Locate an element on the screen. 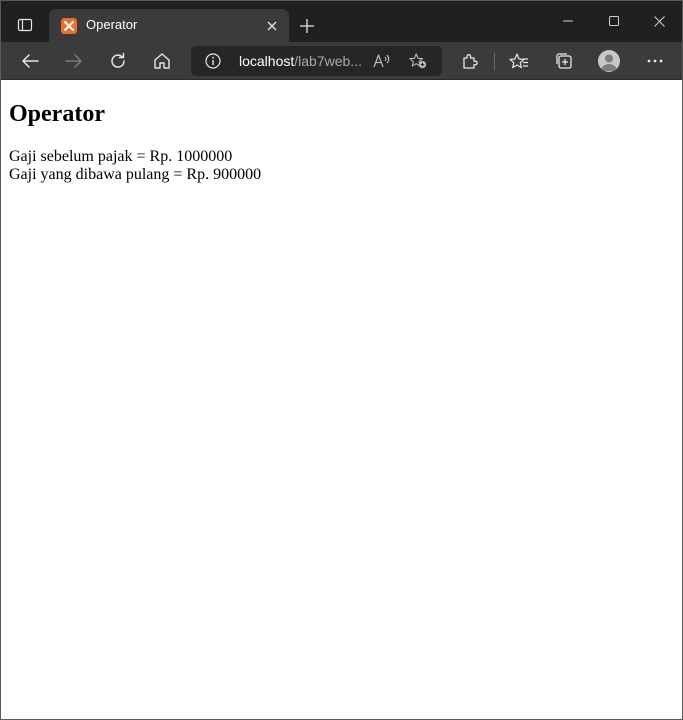 The image size is (683, 720). more-options-button is located at coordinates (655, 61).